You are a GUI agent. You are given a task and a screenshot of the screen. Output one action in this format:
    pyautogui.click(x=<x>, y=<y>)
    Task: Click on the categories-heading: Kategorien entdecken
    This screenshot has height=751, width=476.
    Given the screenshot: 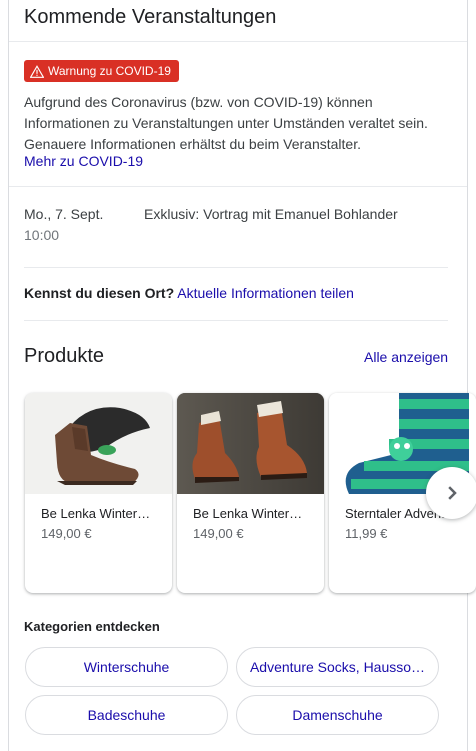 What is the action you would take?
    pyautogui.click(x=92, y=626)
    